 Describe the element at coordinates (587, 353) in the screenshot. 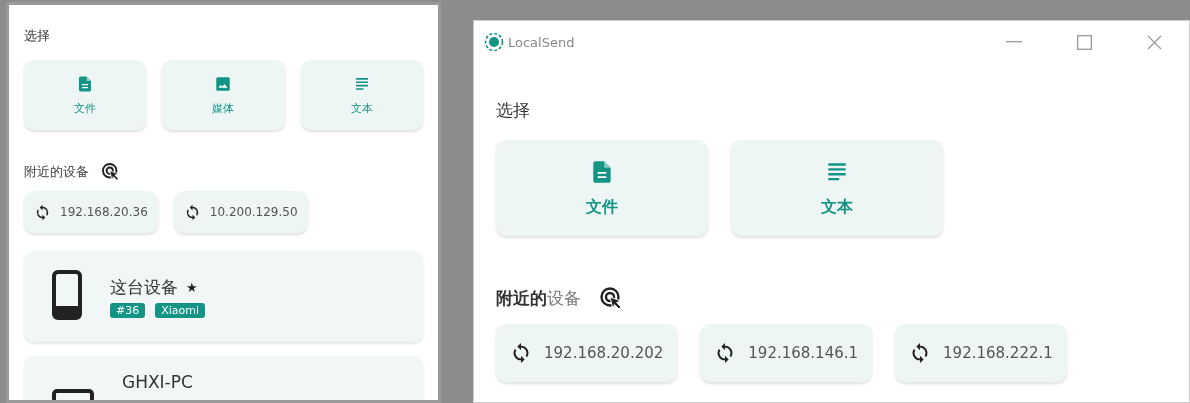

I see `address-chip: 192.168.20.202` at that location.